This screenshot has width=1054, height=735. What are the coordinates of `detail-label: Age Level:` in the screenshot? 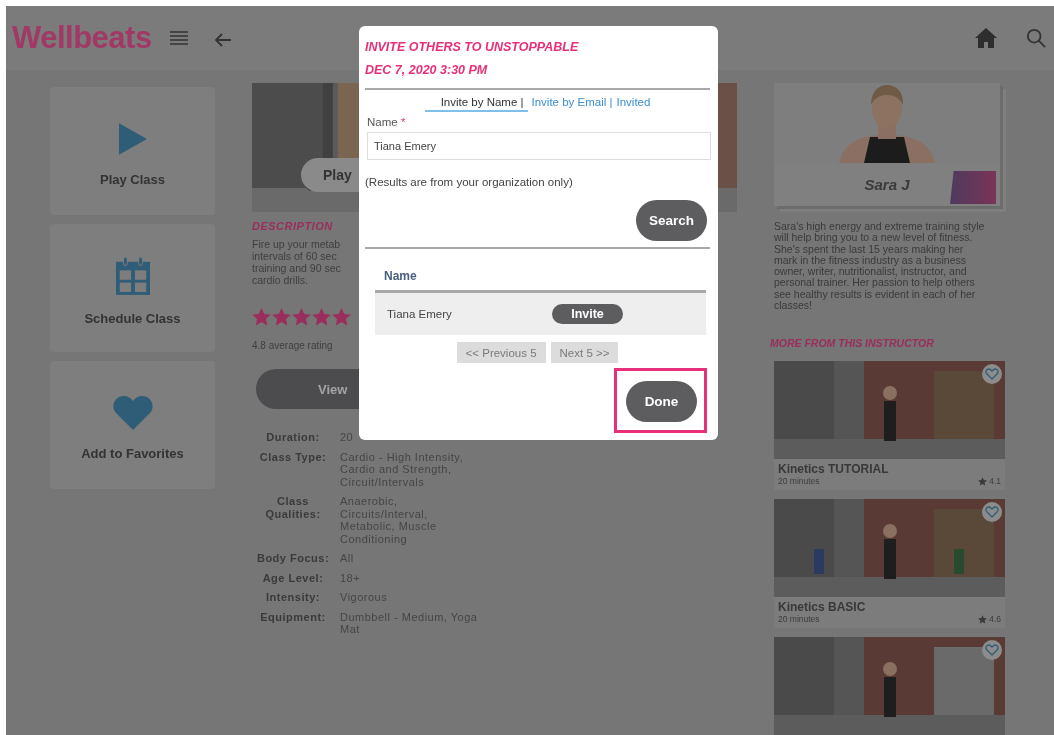 It's located at (293, 577).